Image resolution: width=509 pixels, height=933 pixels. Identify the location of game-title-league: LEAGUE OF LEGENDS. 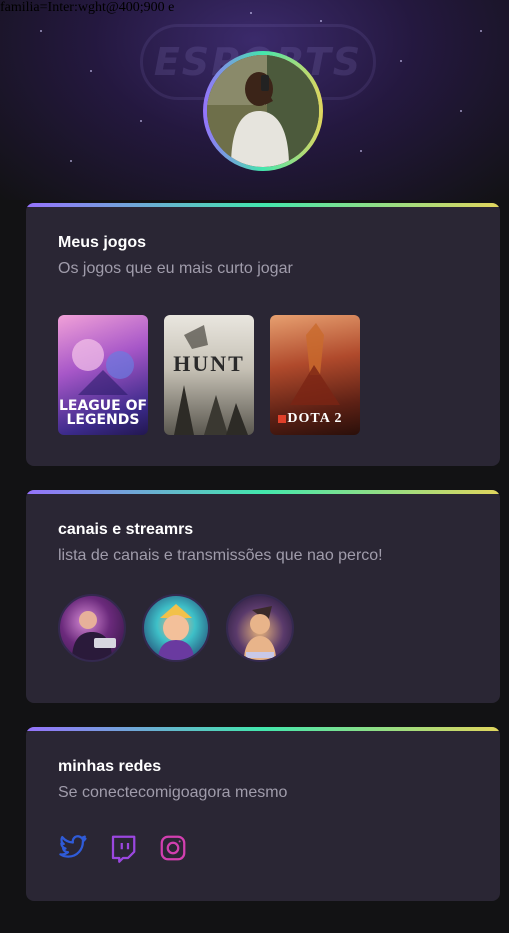
(103, 413).